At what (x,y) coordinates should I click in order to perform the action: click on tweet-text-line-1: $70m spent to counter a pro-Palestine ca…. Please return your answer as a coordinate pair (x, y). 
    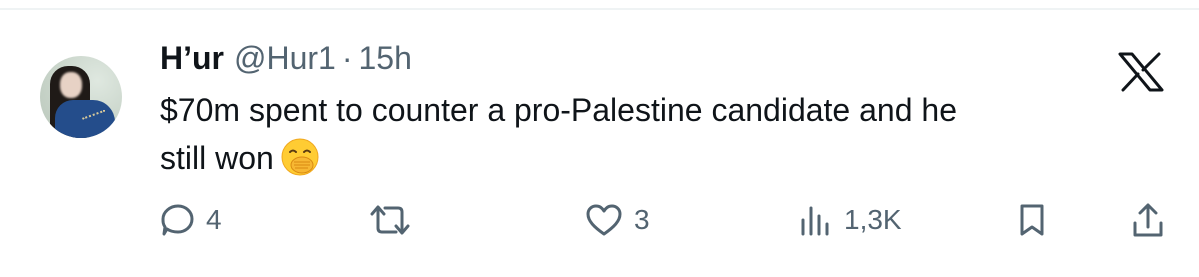
    Looking at the image, I should click on (558, 110).